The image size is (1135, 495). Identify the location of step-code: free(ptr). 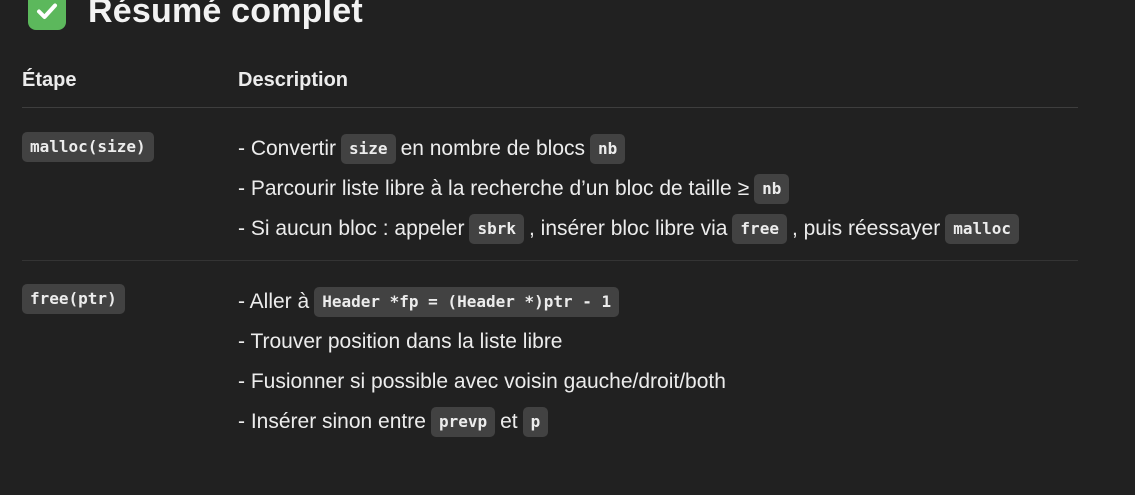
(73, 299).